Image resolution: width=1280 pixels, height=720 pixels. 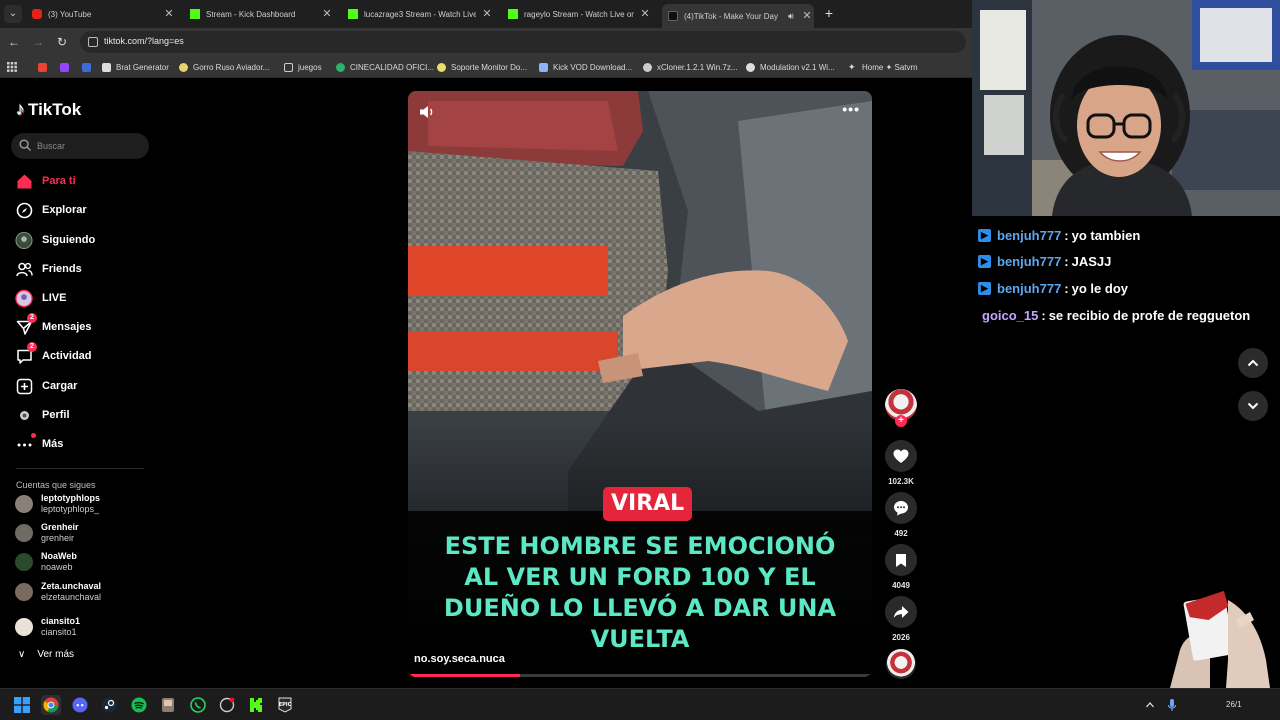 I want to click on nav-actividad: 2 Actividad, so click(x=53, y=354).